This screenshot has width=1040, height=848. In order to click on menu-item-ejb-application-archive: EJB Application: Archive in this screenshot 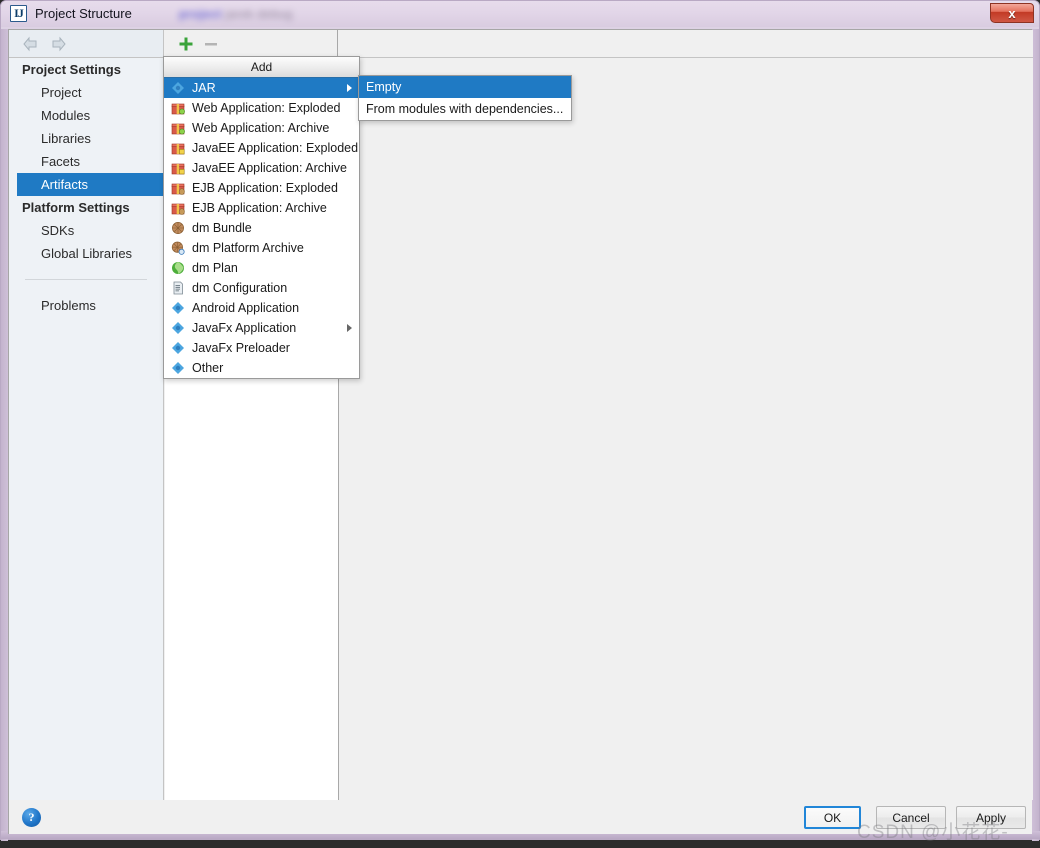, I will do `click(261, 208)`.